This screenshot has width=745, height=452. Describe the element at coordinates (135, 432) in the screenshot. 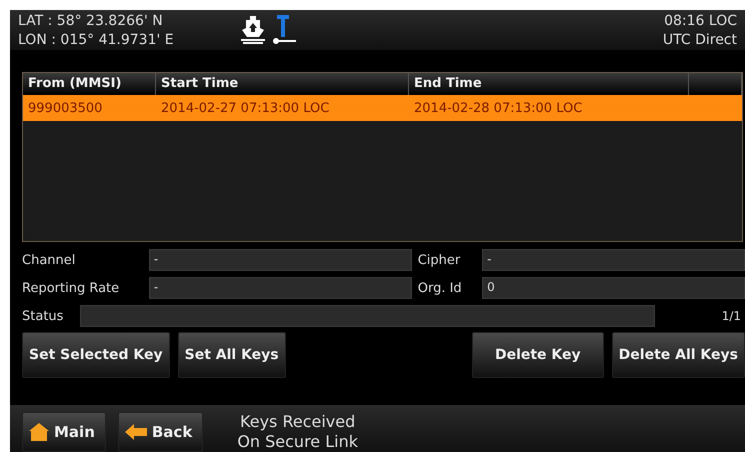

I see `arrow-left-icon` at that location.